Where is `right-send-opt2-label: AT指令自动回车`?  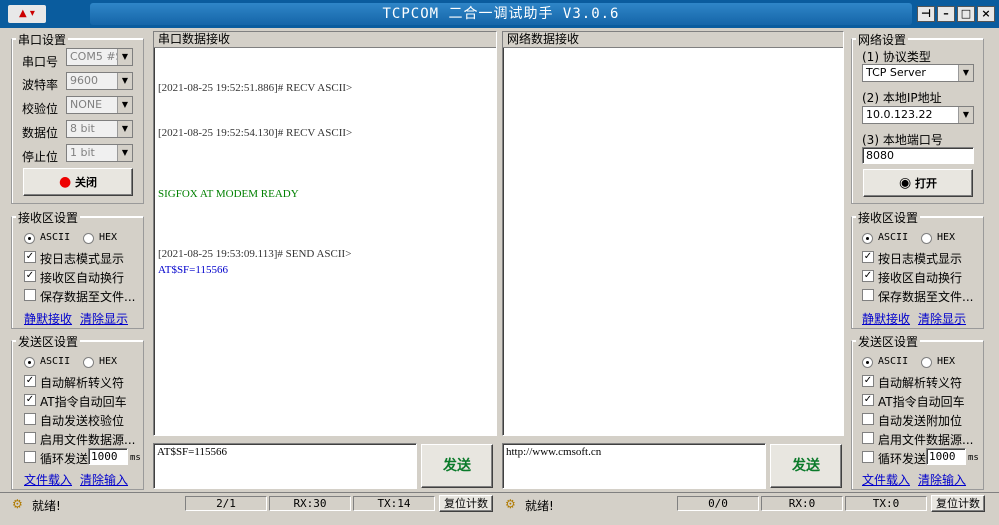 right-send-opt2-label: AT指令自动回车 is located at coordinates (921, 402).